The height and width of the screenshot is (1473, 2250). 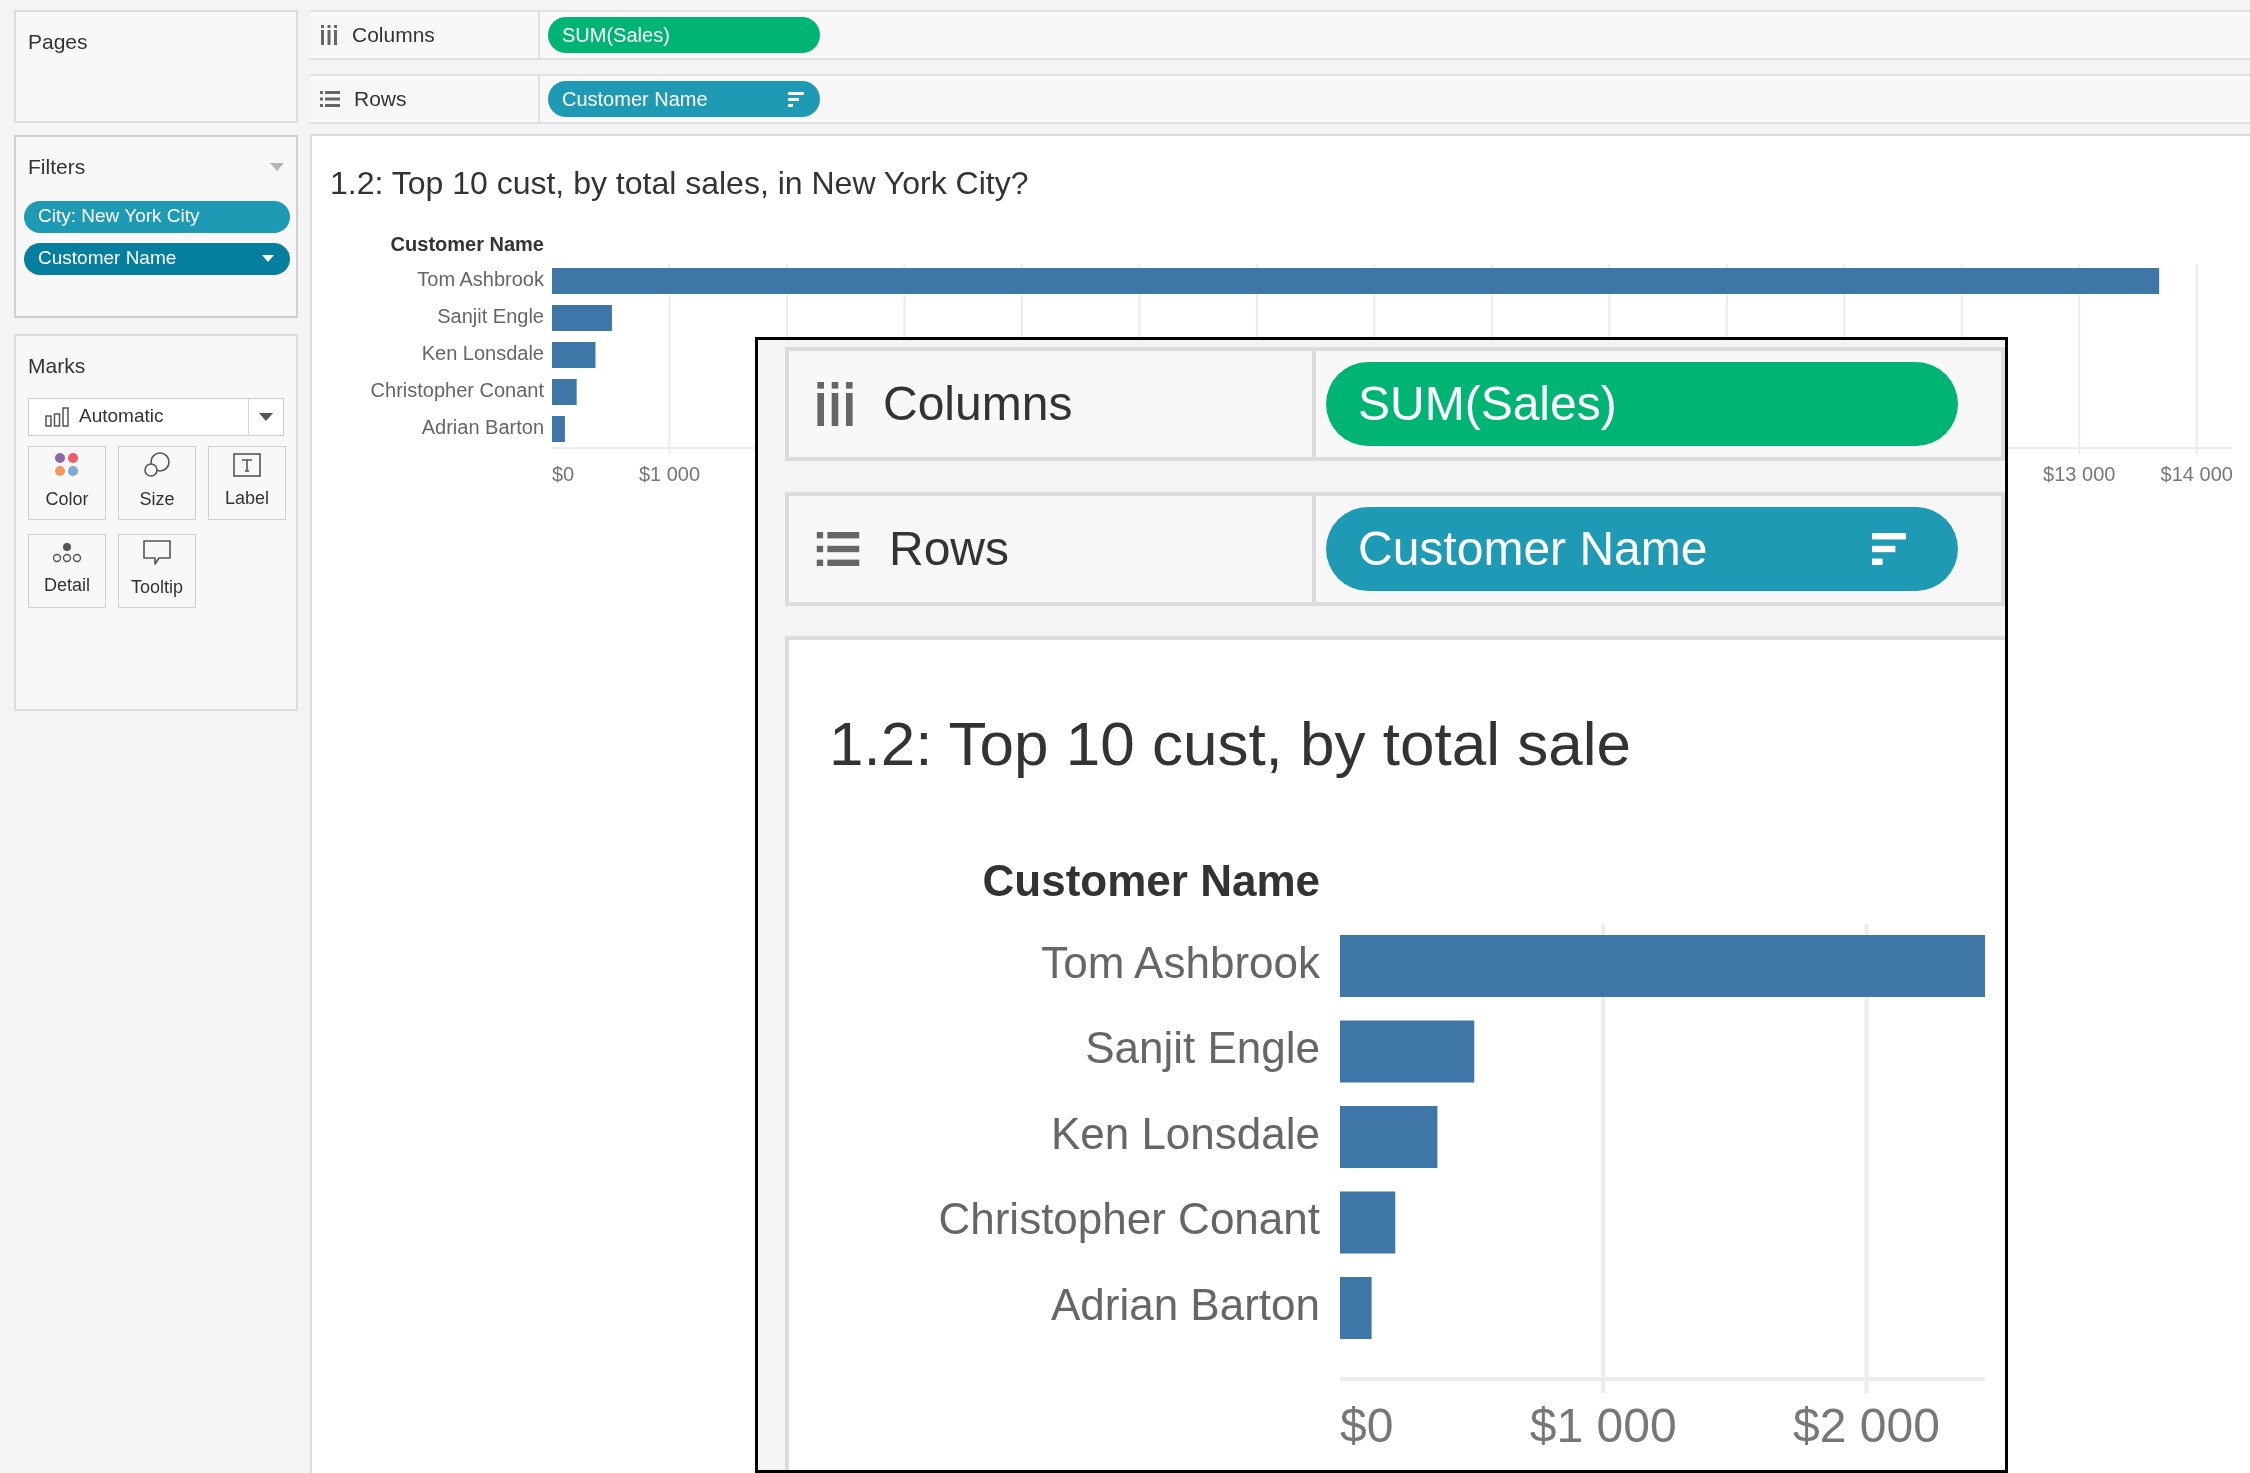 What do you see at coordinates (1866, 1425) in the screenshot?
I see `axis-tick-label: $2 000` at bounding box center [1866, 1425].